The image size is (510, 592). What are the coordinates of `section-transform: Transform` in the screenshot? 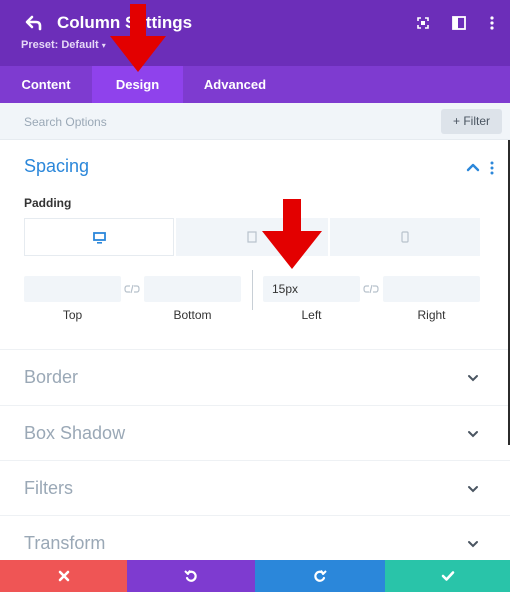 It's located at (64, 543).